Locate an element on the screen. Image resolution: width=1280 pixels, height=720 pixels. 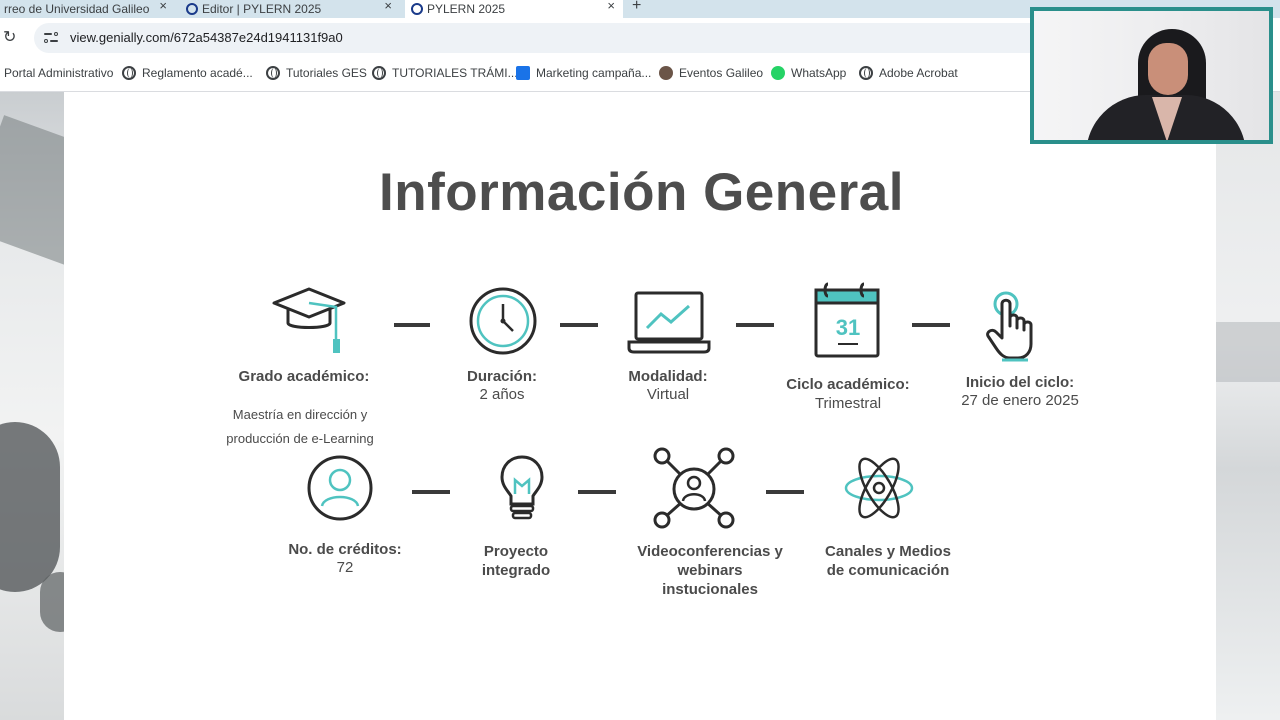
tab-title: PYLERN 2025 is located at coordinates (466, 9).